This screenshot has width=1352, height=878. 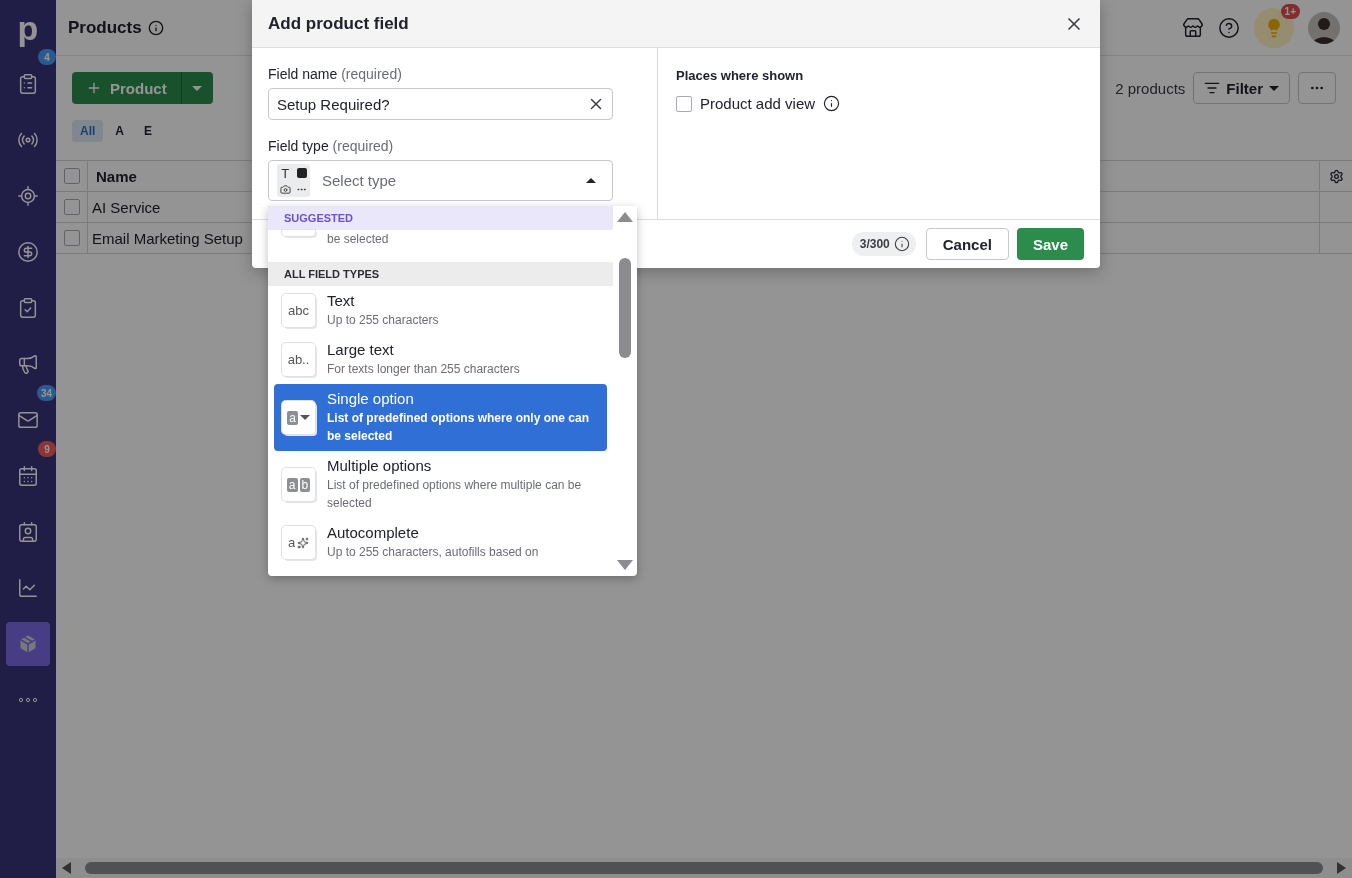 What do you see at coordinates (196, 88) in the screenshot?
I see `add-options-button` at bounding box center [196, 88].